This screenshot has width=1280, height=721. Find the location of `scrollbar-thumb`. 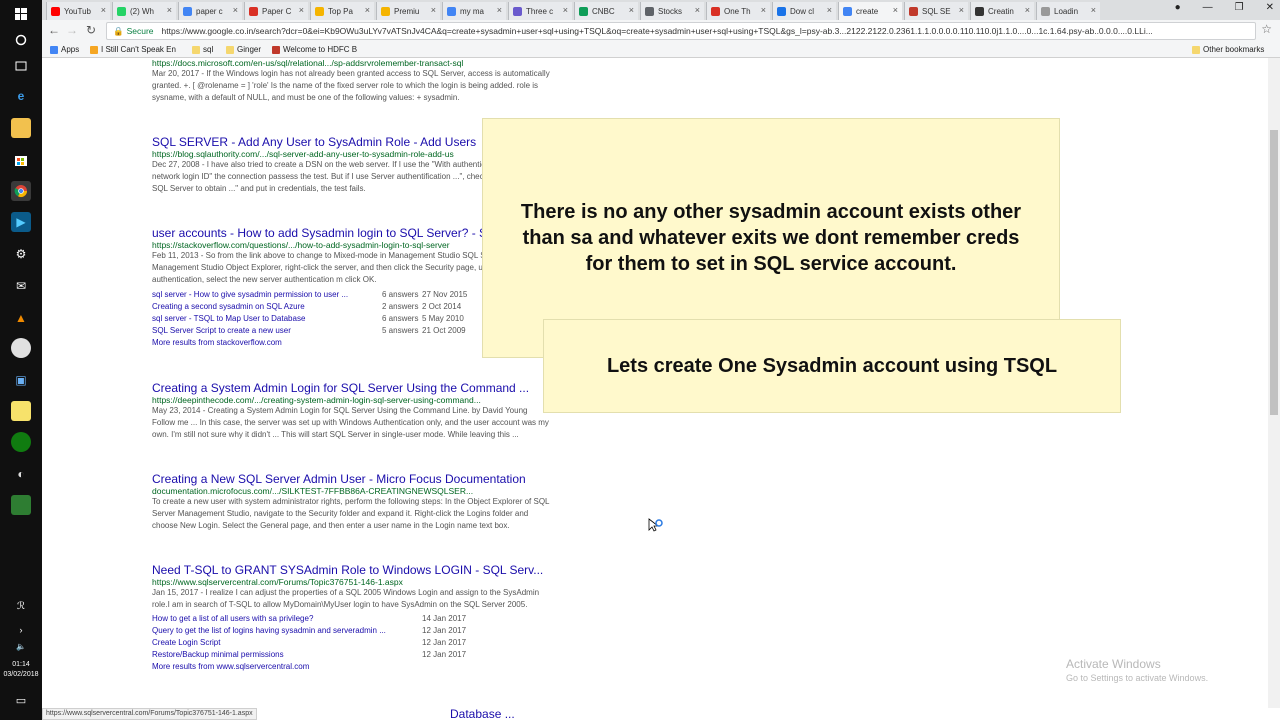

scrollbar-thumb is located at coordinates (1274, 272).